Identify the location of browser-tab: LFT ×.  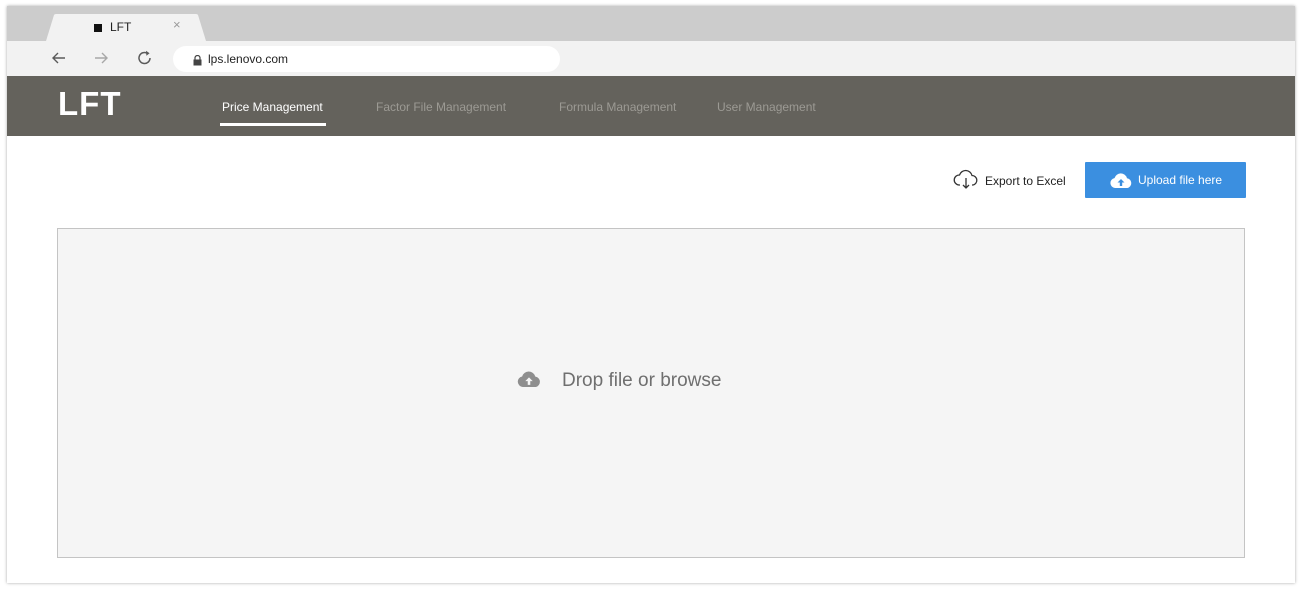
(126, 27).